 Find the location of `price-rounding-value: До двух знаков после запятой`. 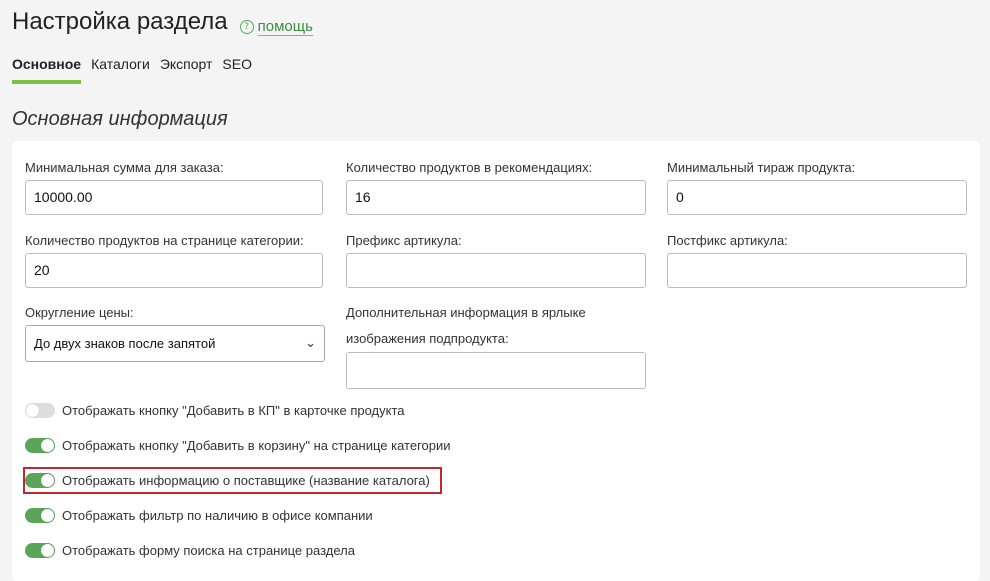

price-rounding-value: До двух знаков после запятой is located at coordinates (125, 343).